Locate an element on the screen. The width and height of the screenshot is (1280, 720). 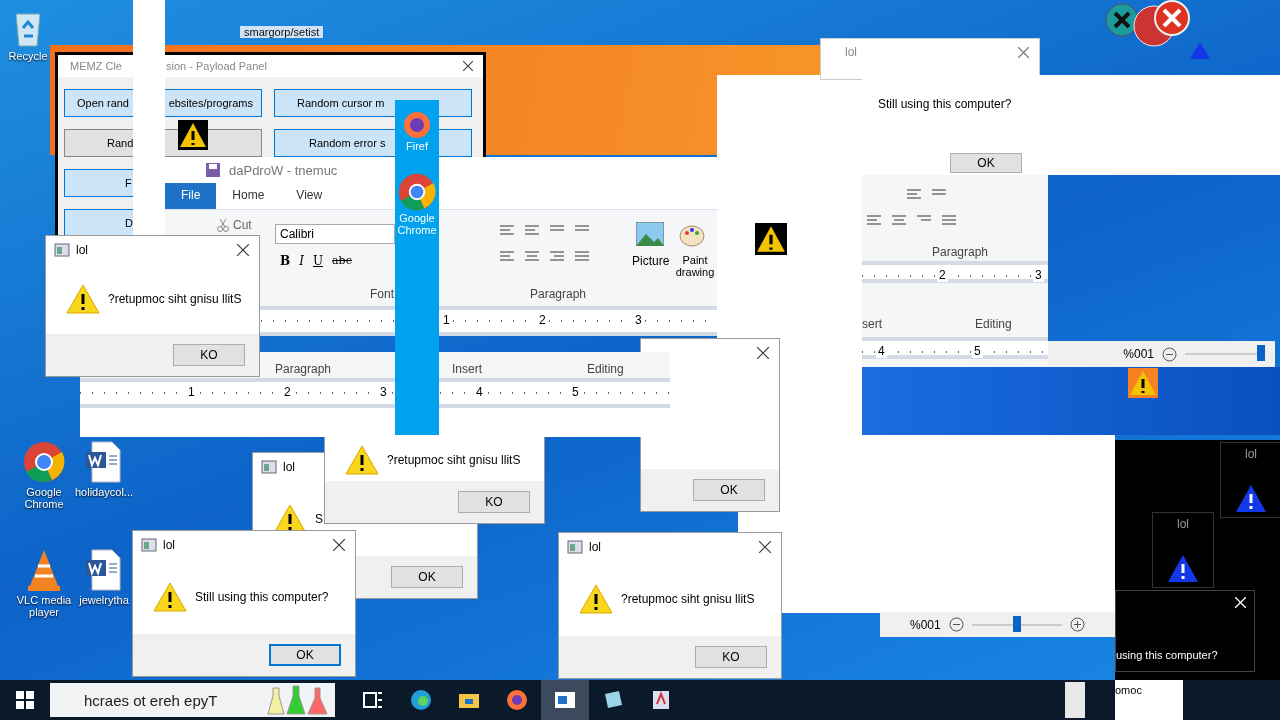
font-dropdown: Calibri is located at coordinates (335, 234).